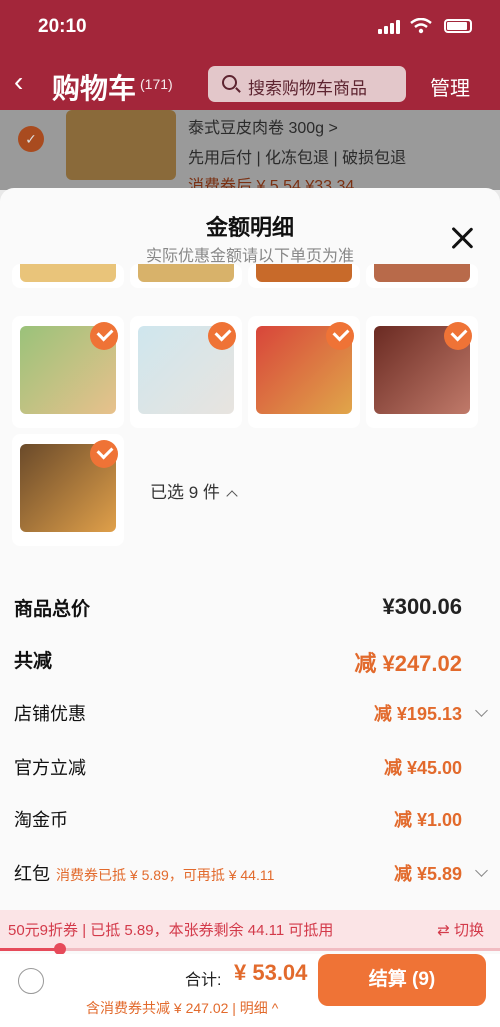  I want to click on search-input: 搜索购物车商品, so click(307, 84).